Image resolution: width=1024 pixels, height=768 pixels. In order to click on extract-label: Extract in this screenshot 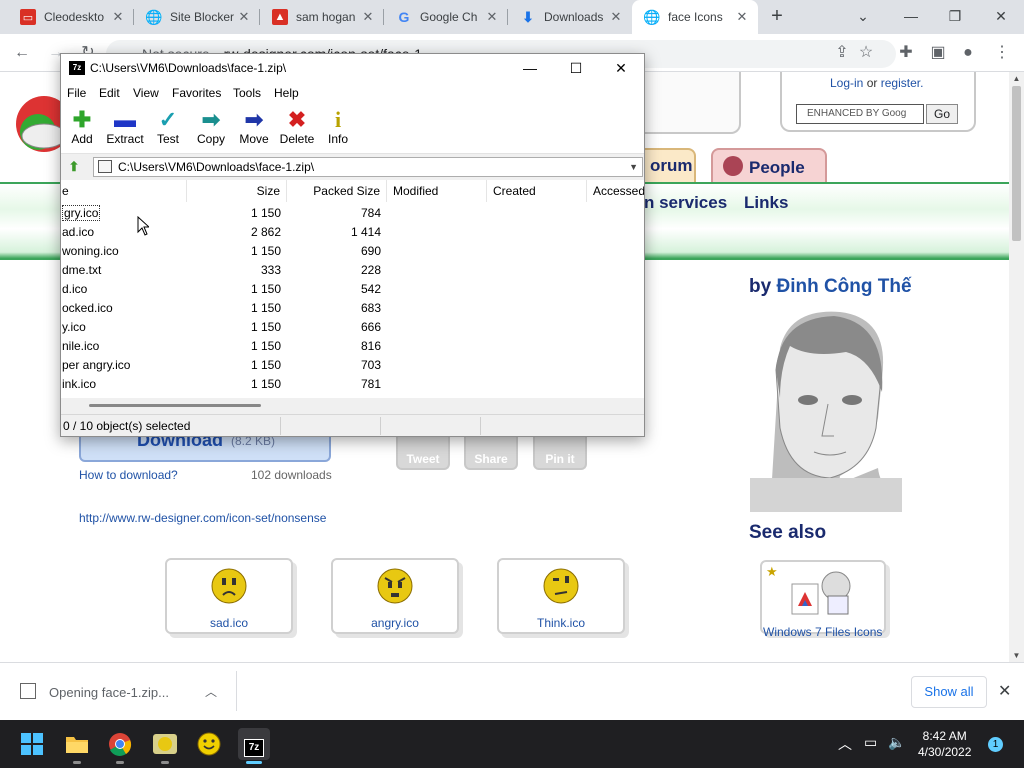, I will do `click(125, 139)`.